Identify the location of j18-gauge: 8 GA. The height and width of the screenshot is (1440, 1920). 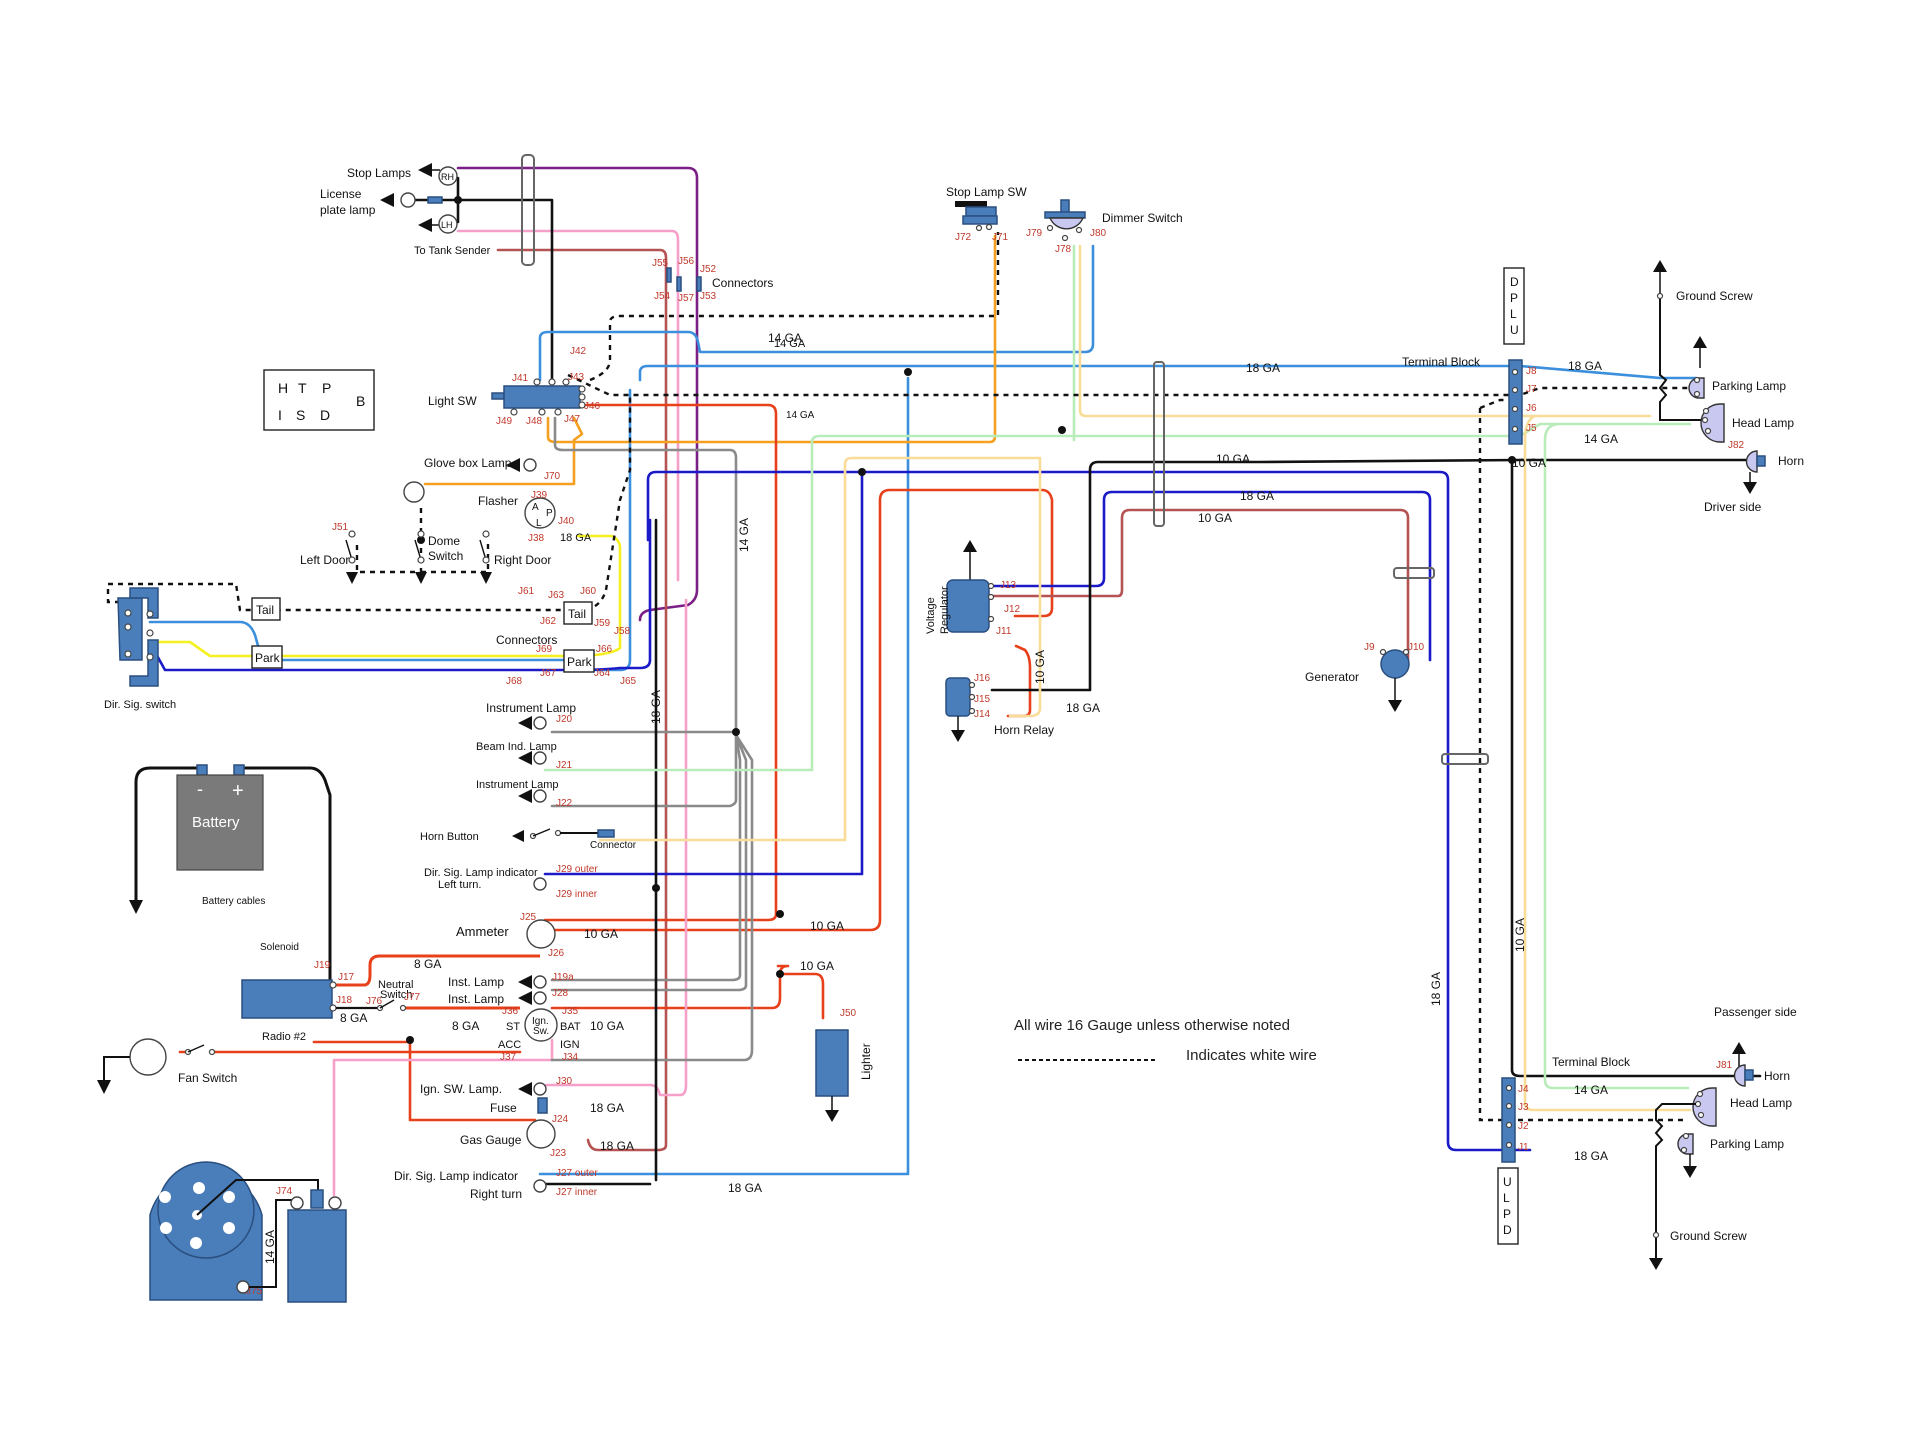
(353, 1018).